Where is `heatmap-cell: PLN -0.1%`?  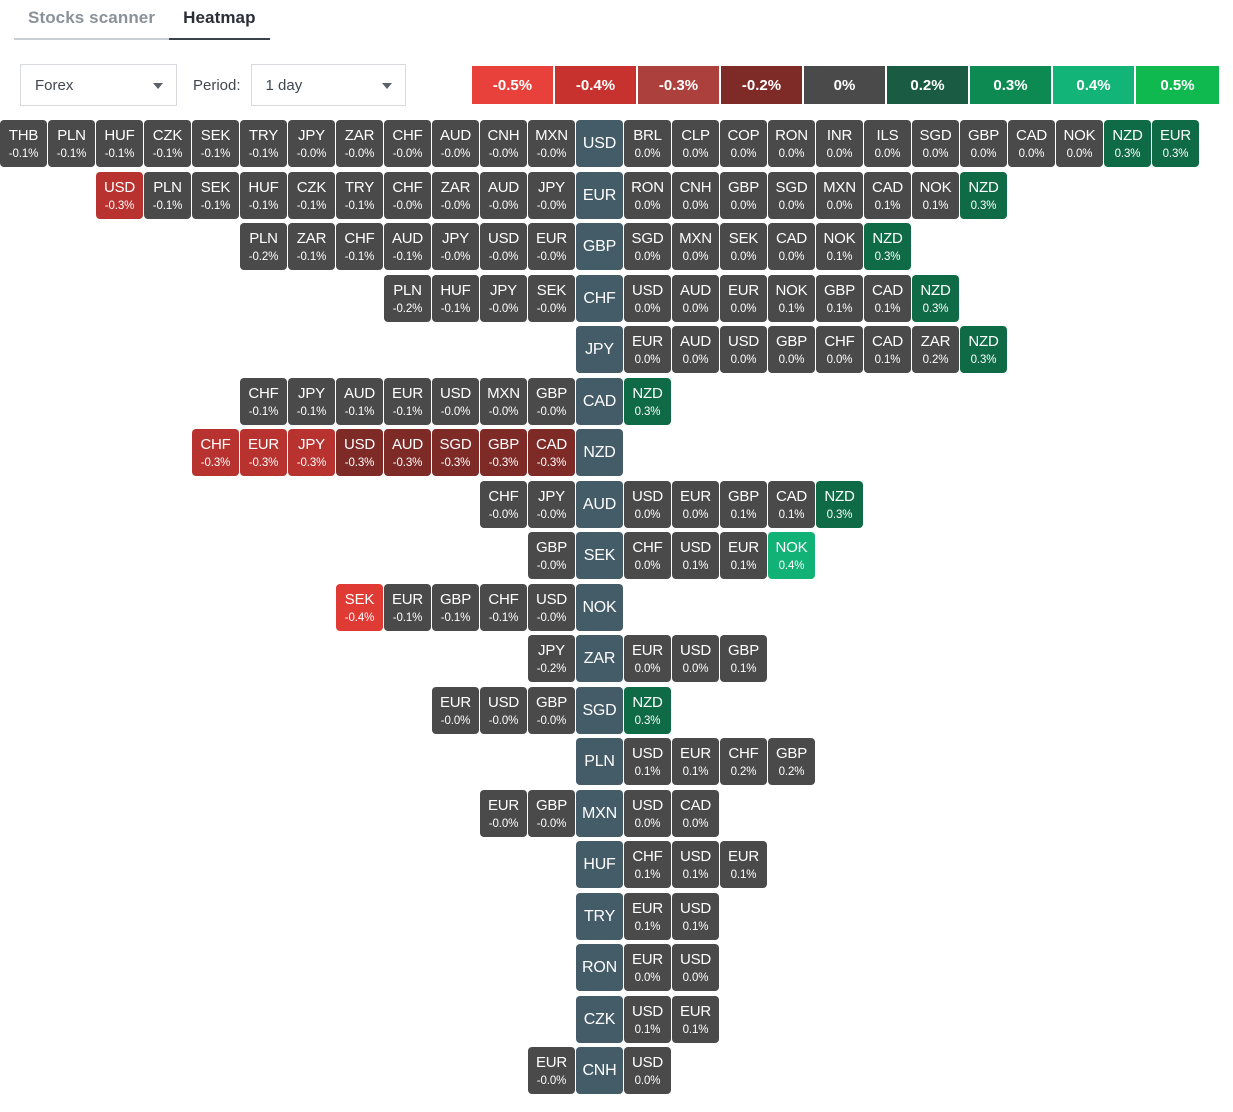
heatmap-cell: PLN -0.1% is located at coordinates (71, 143).